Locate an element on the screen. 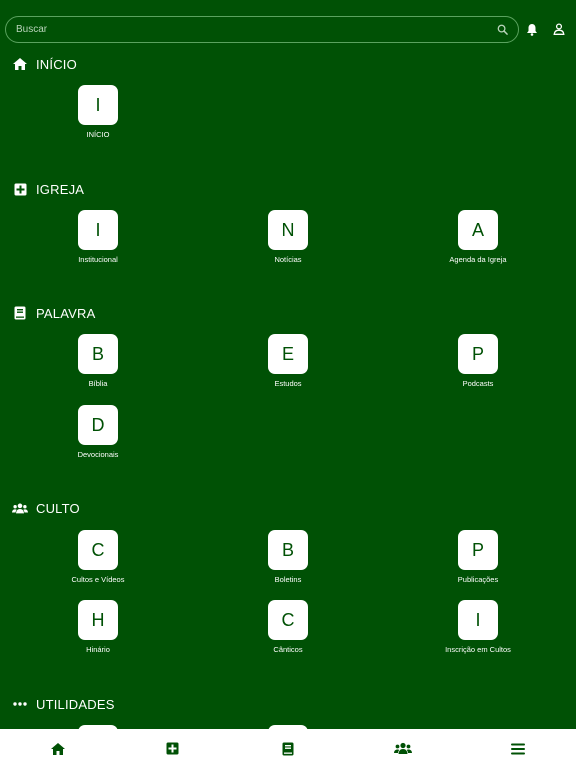  search-input is located at coordinates (256, 29).